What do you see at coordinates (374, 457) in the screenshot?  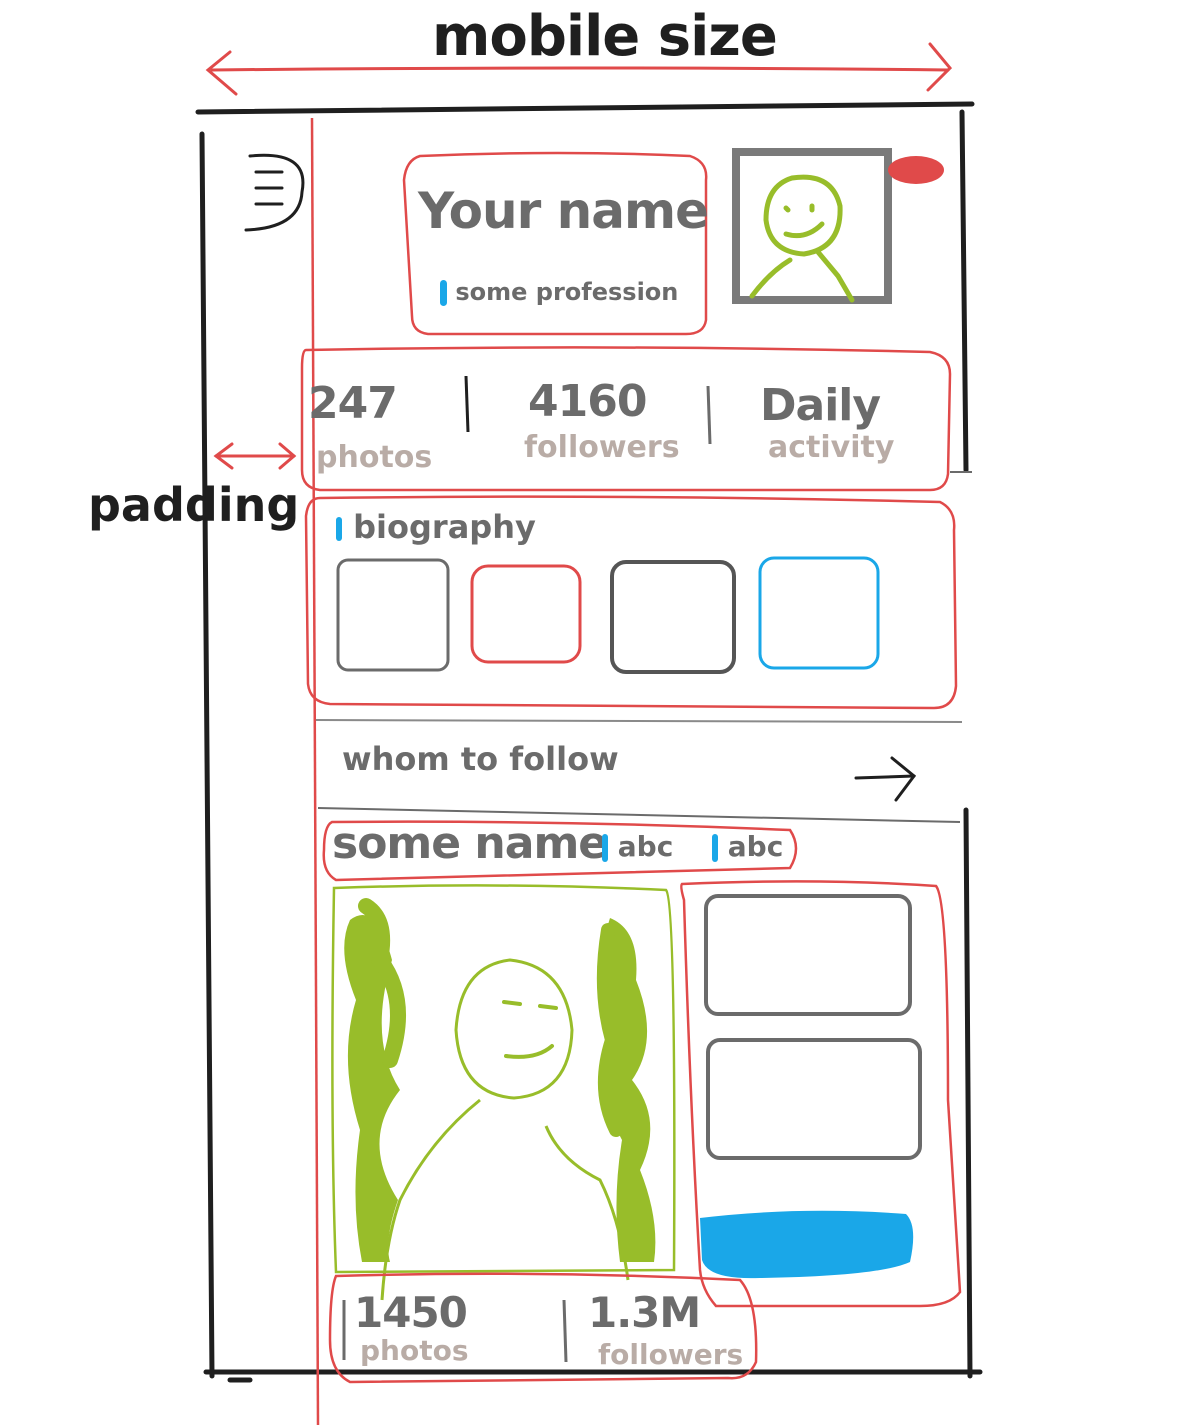 I see `stat-photos-label: photos` at bounding box center [374, 457].